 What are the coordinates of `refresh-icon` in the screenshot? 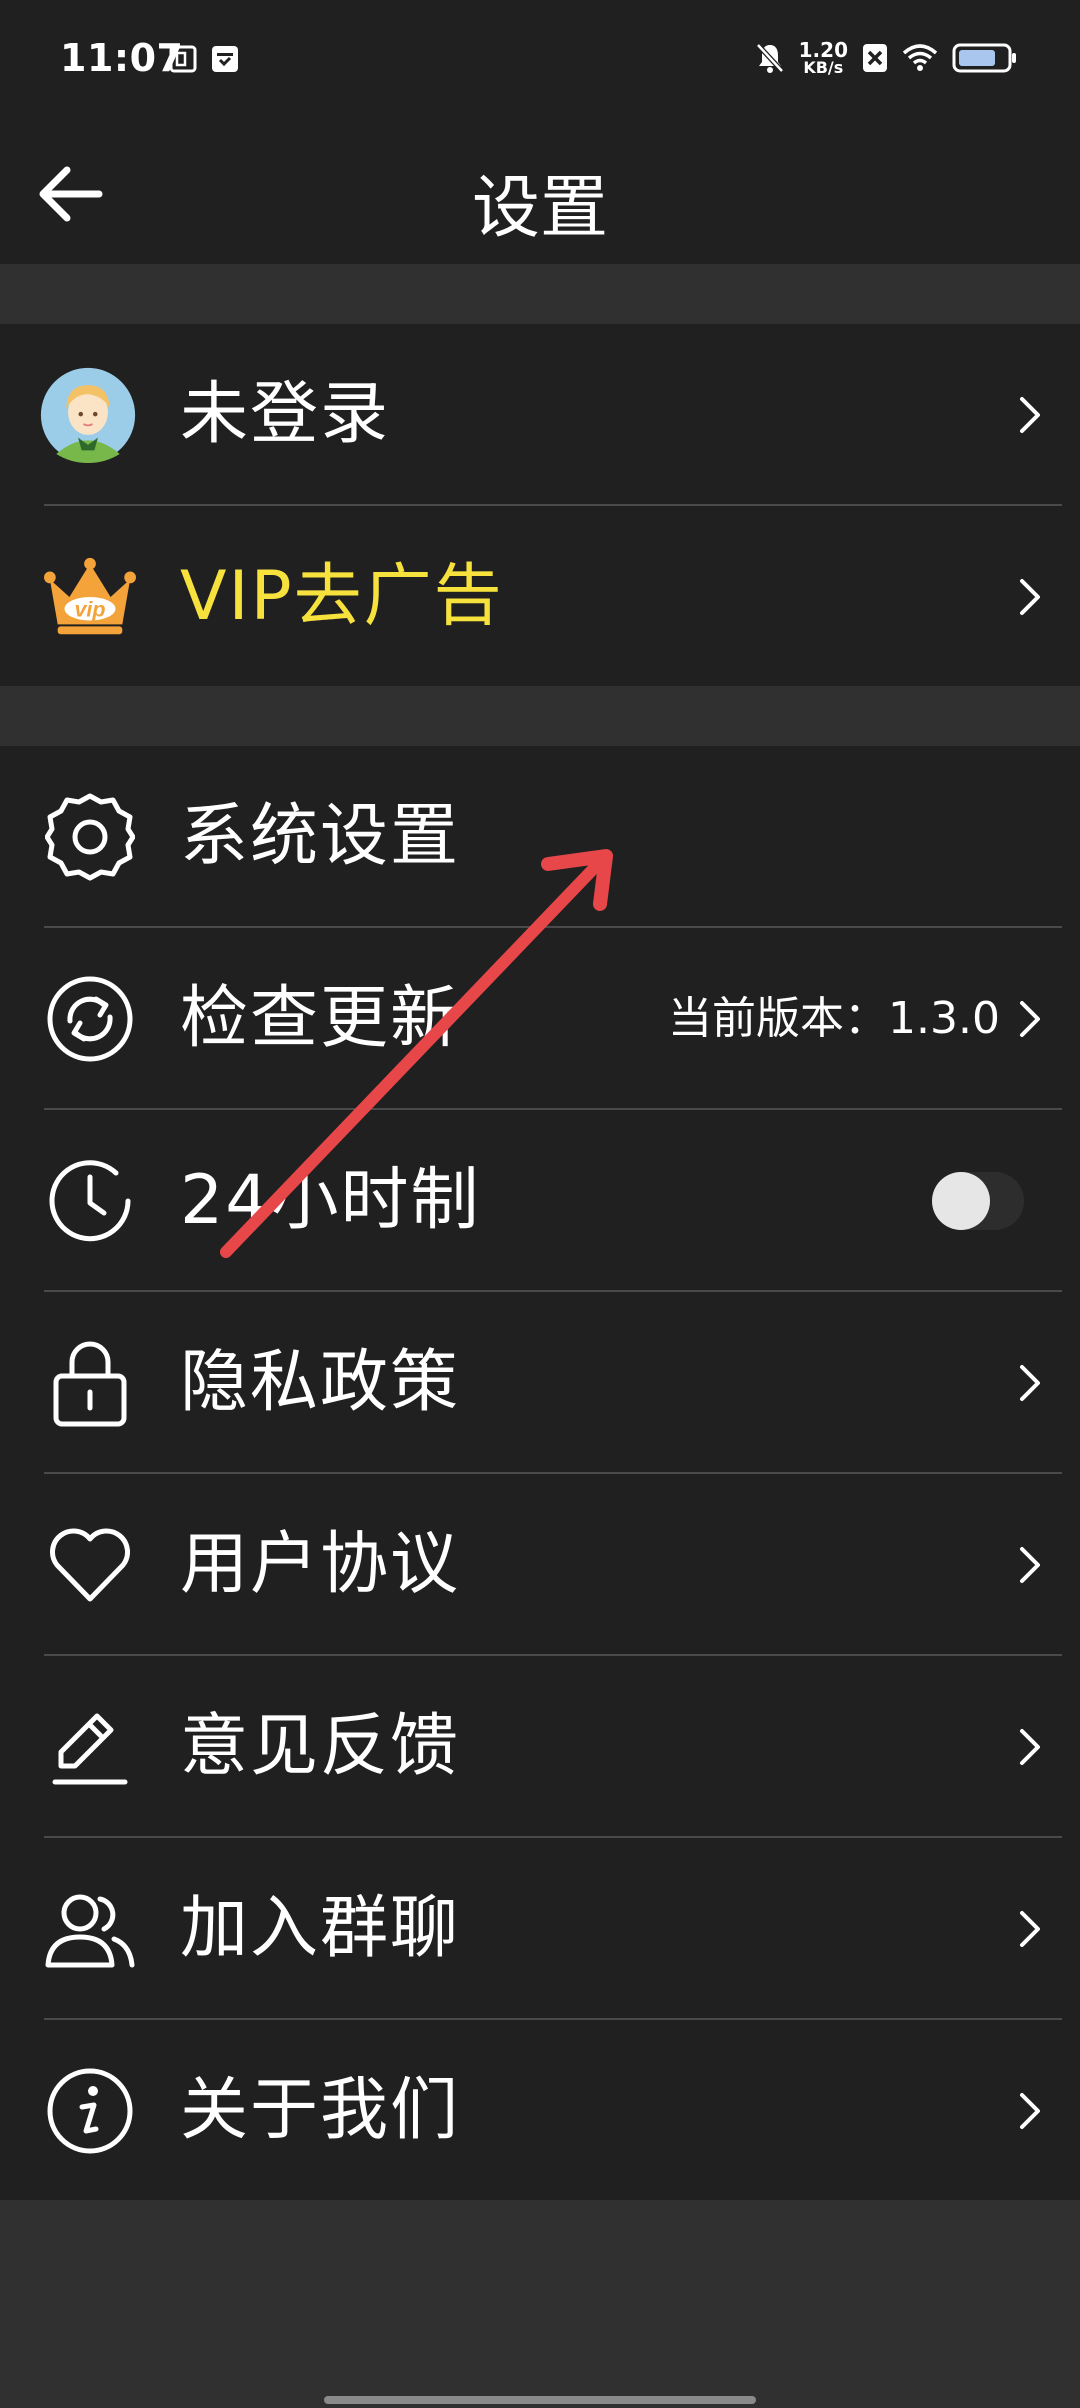 It's located at (90, 1019).